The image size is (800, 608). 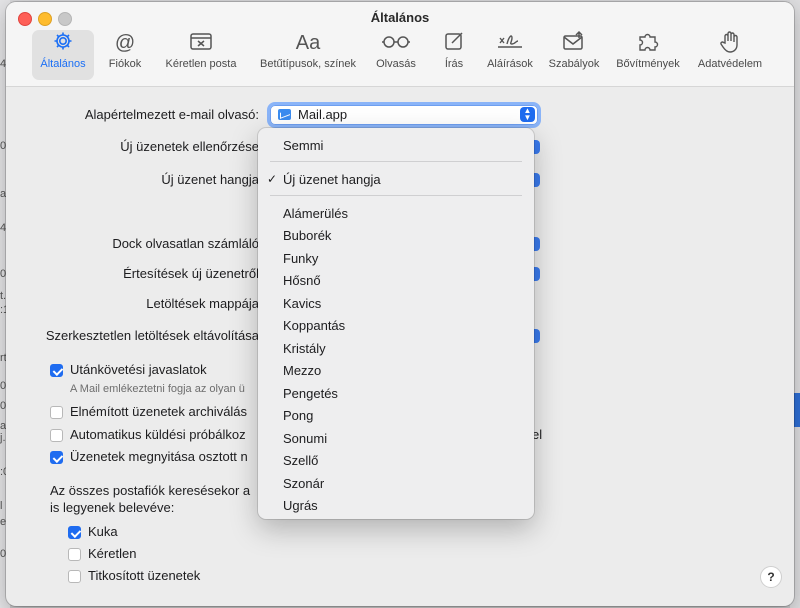 I want to click on font-aa-icon: Aa, so click(x=308, y=43).